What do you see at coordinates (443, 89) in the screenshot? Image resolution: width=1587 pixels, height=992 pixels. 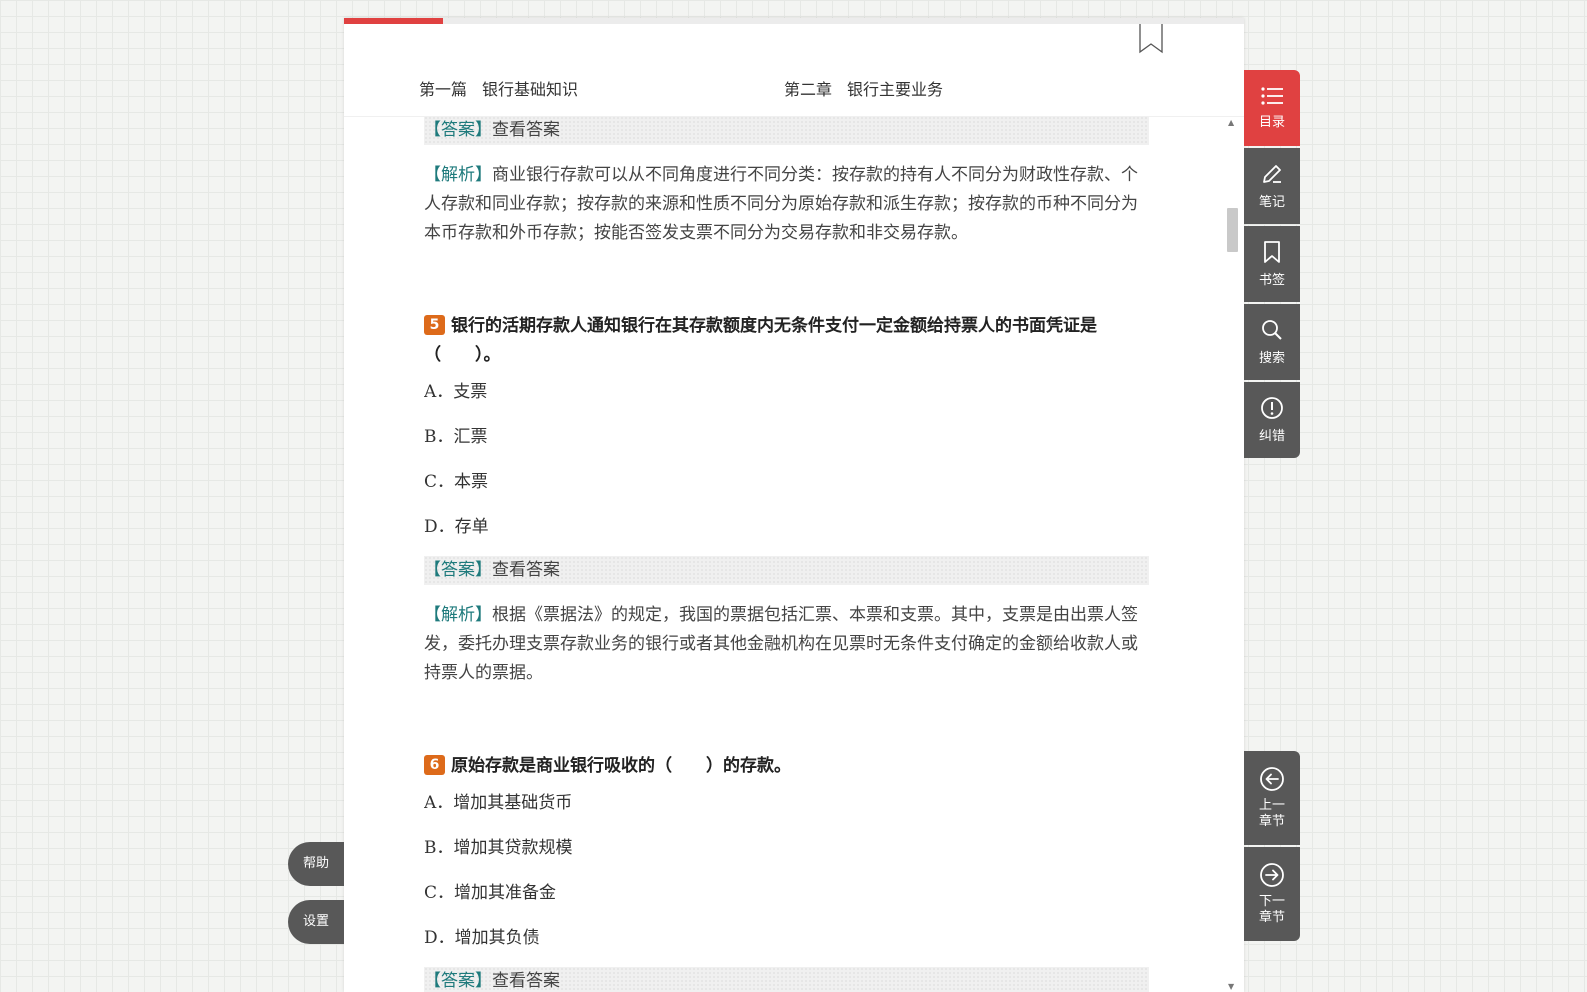 I see `part-number: 第一篇` at bounding box center [443, 89].